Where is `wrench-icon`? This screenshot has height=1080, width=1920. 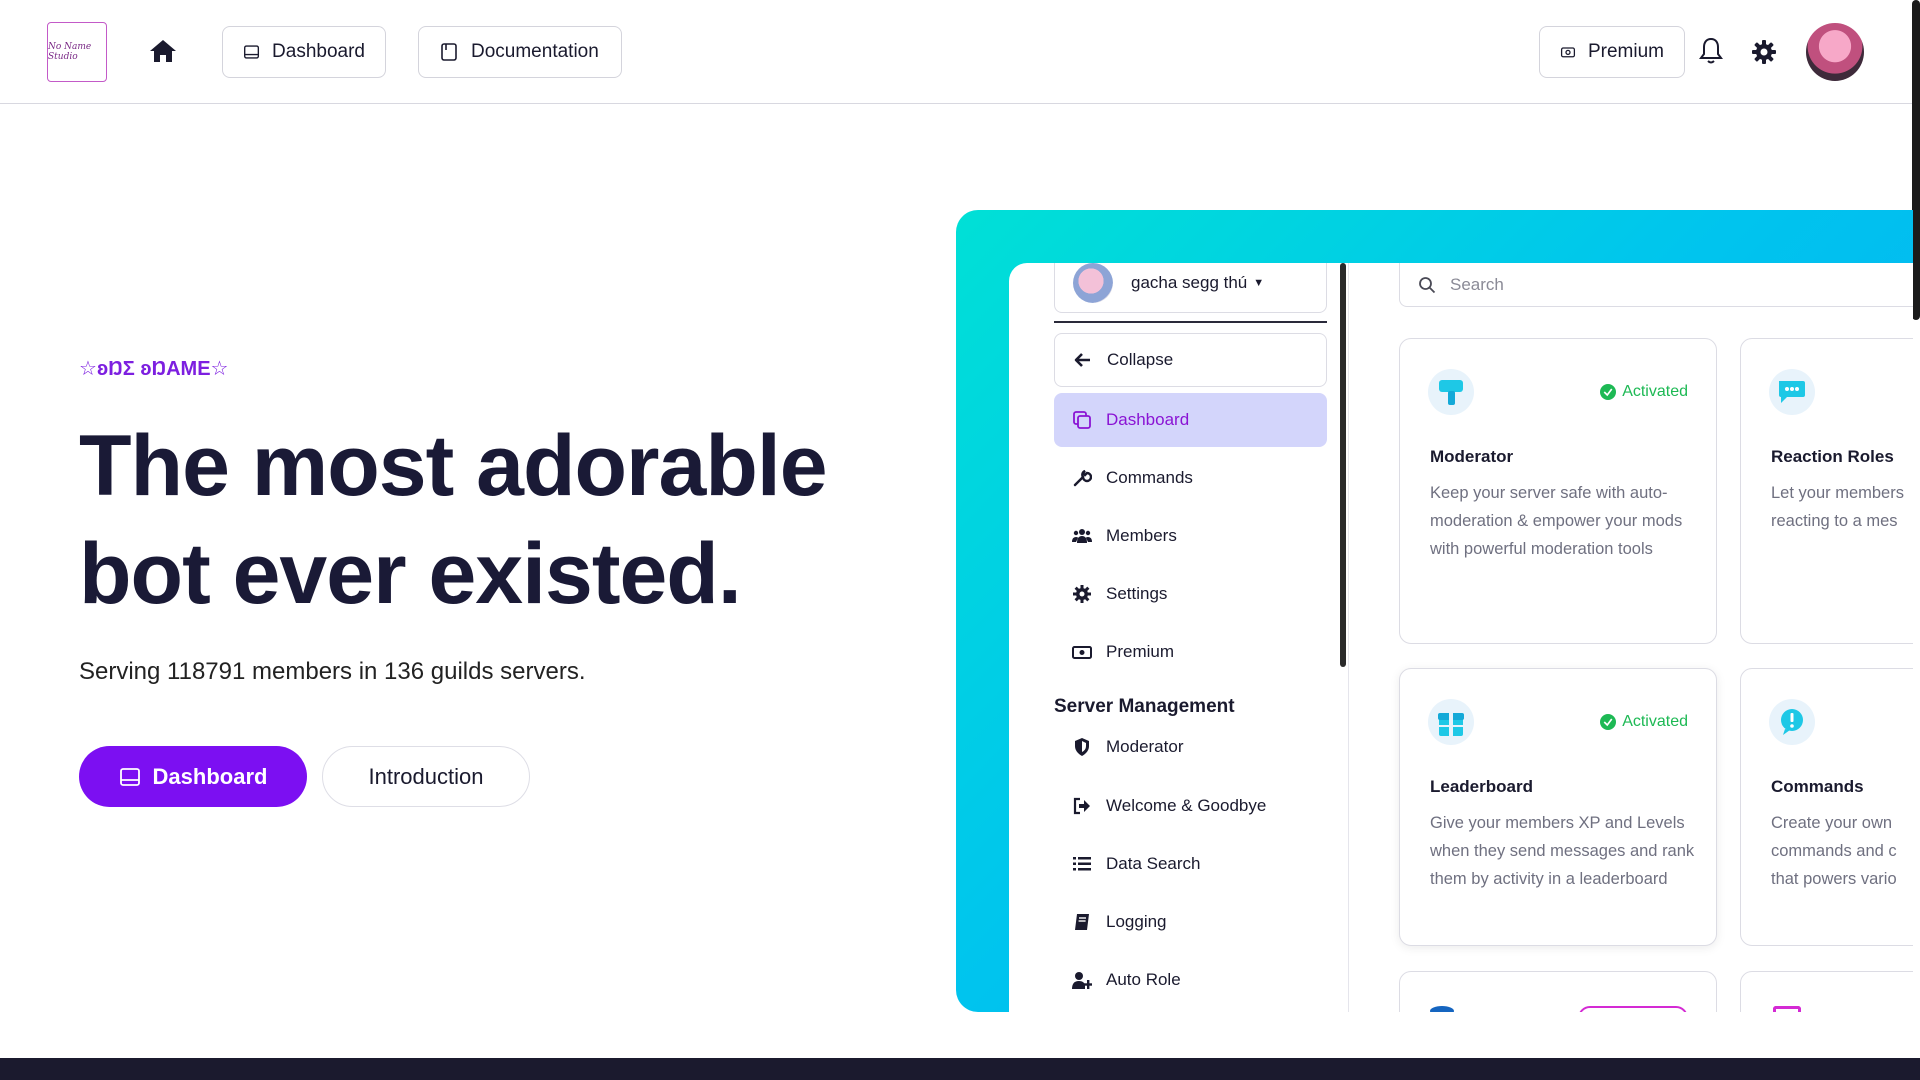 wrench-icon is located at coordinates (1082, 478).